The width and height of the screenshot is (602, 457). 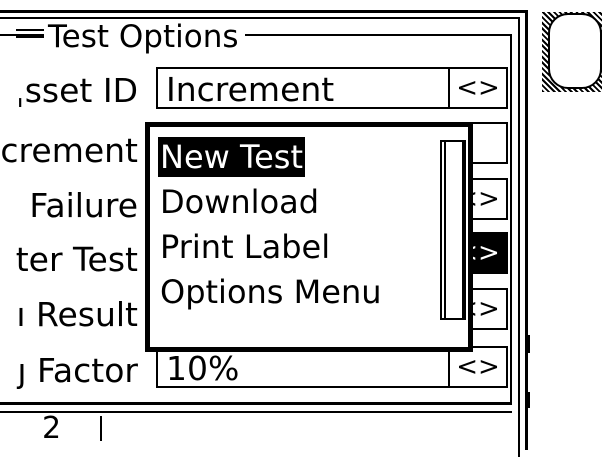 What do you see at coordinates (203, 368) in the screenshot?
I see `factor-value: 10%` at bounding box center [203, 368].